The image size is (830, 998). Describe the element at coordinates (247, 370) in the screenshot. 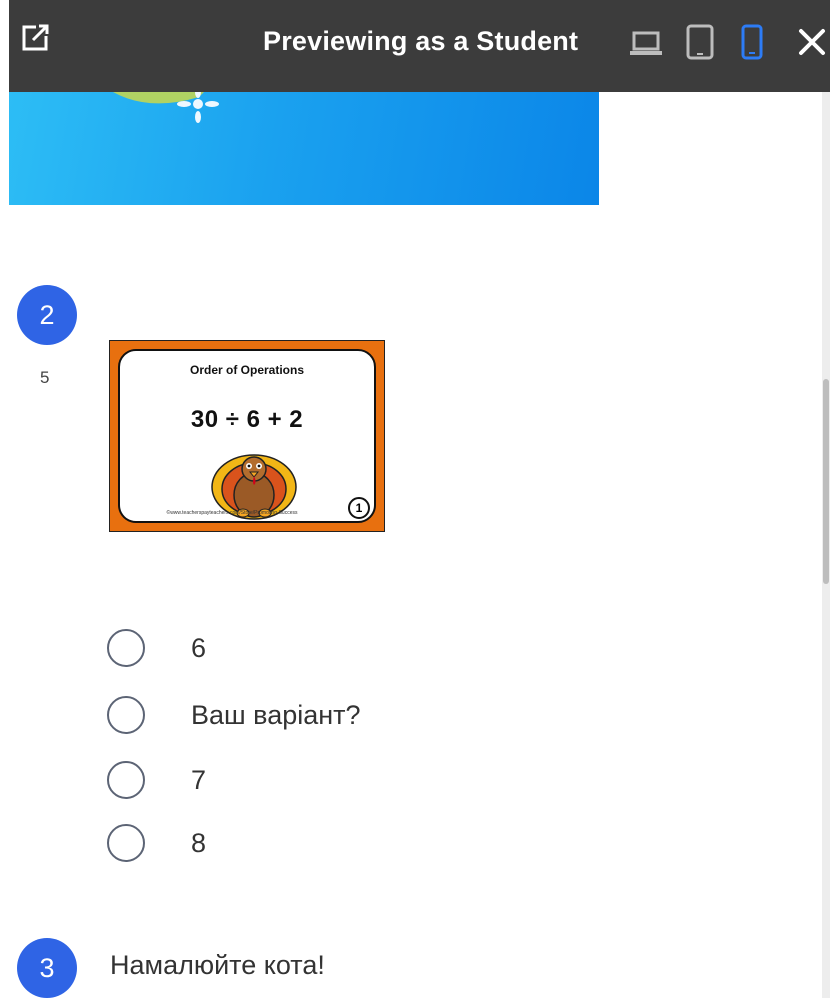

I see `card-title: Order of Operations` at that location.